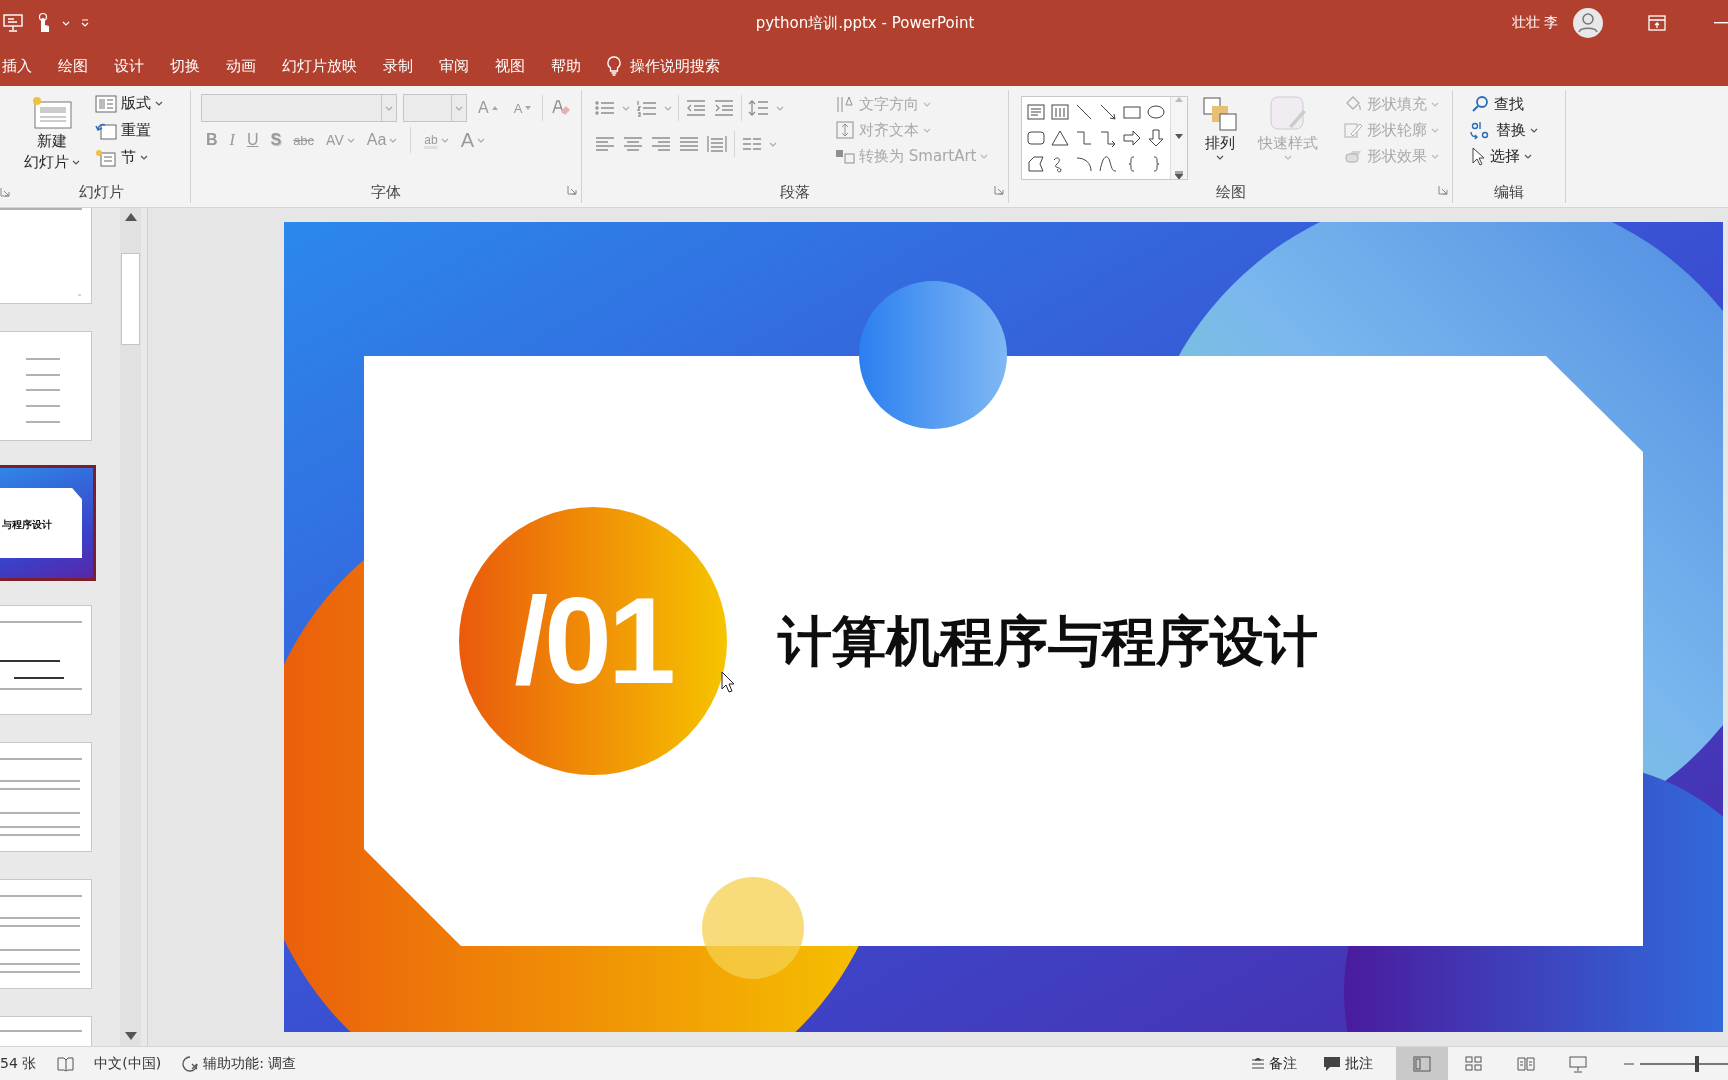 The height and width of the screenshot is (1080, 1728). I want to click on language-status: 中文(中国), so click(128, 1063).